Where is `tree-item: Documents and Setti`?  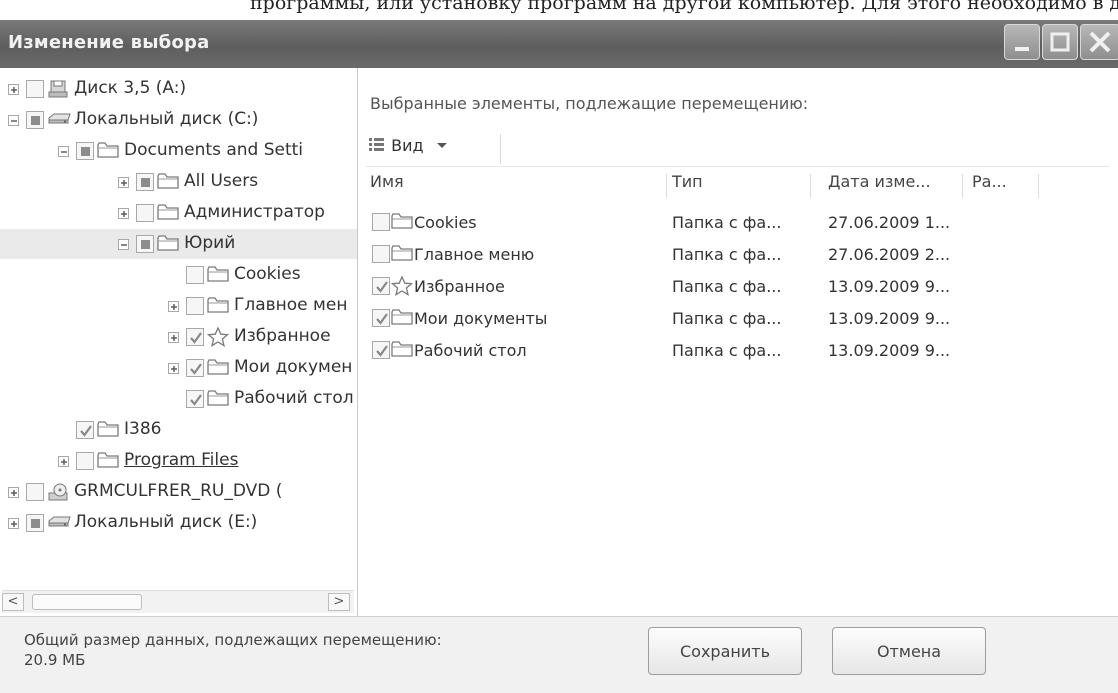 tree-item: Documents and Setti is located at coordinates (178, 151).